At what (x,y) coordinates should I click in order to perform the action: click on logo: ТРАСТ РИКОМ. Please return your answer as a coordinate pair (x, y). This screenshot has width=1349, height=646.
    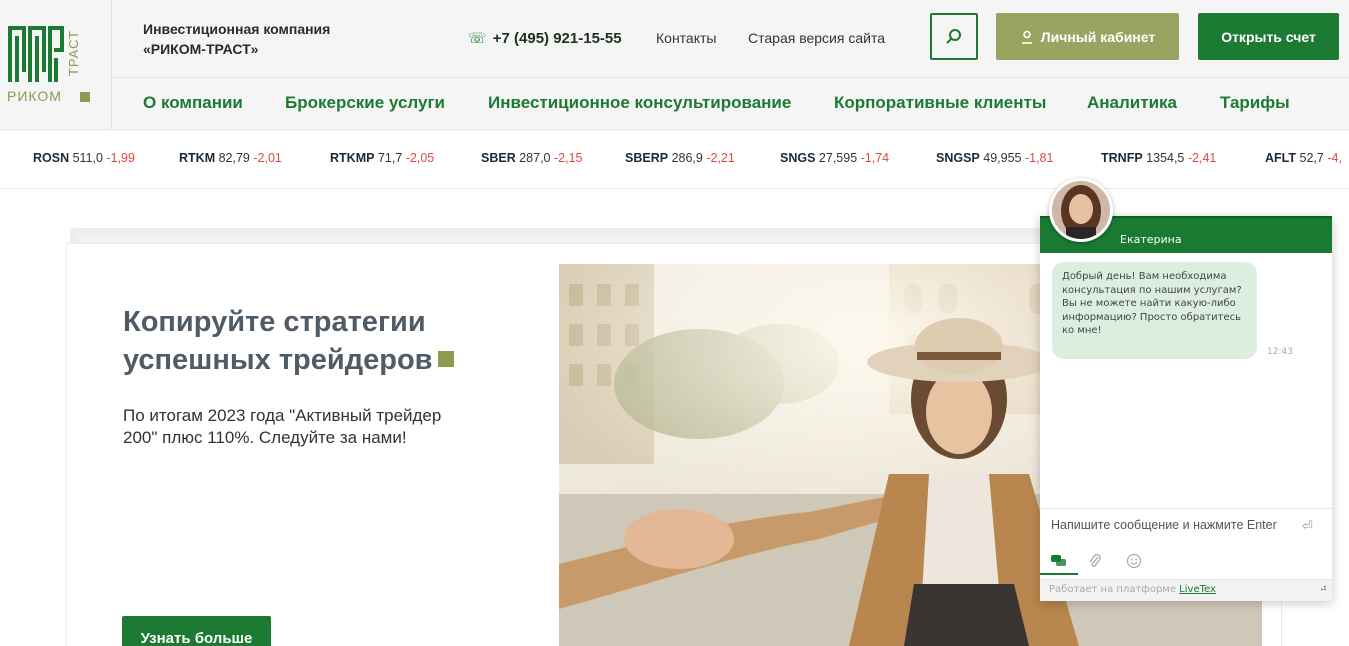
    Looking at the image, I should click on (56, 65).